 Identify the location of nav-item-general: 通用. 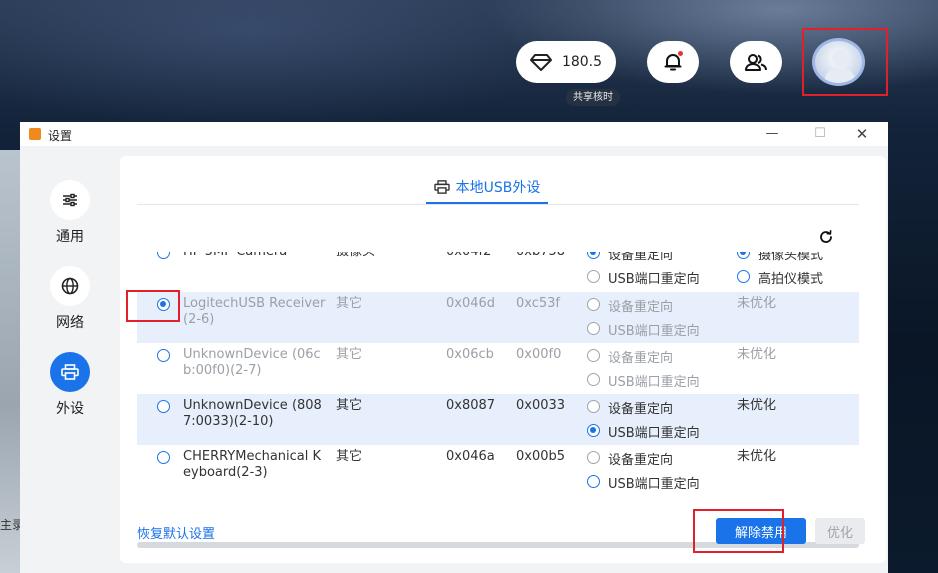
(70, 213).